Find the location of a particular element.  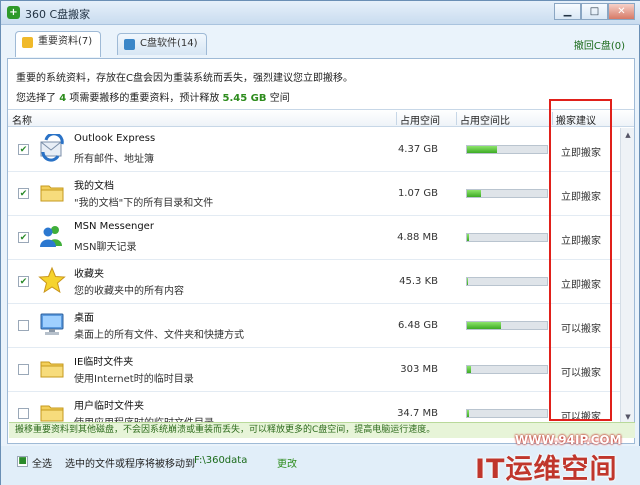

item-description: 使用Internet时的临时目录 is located at coordinates (134, 379).